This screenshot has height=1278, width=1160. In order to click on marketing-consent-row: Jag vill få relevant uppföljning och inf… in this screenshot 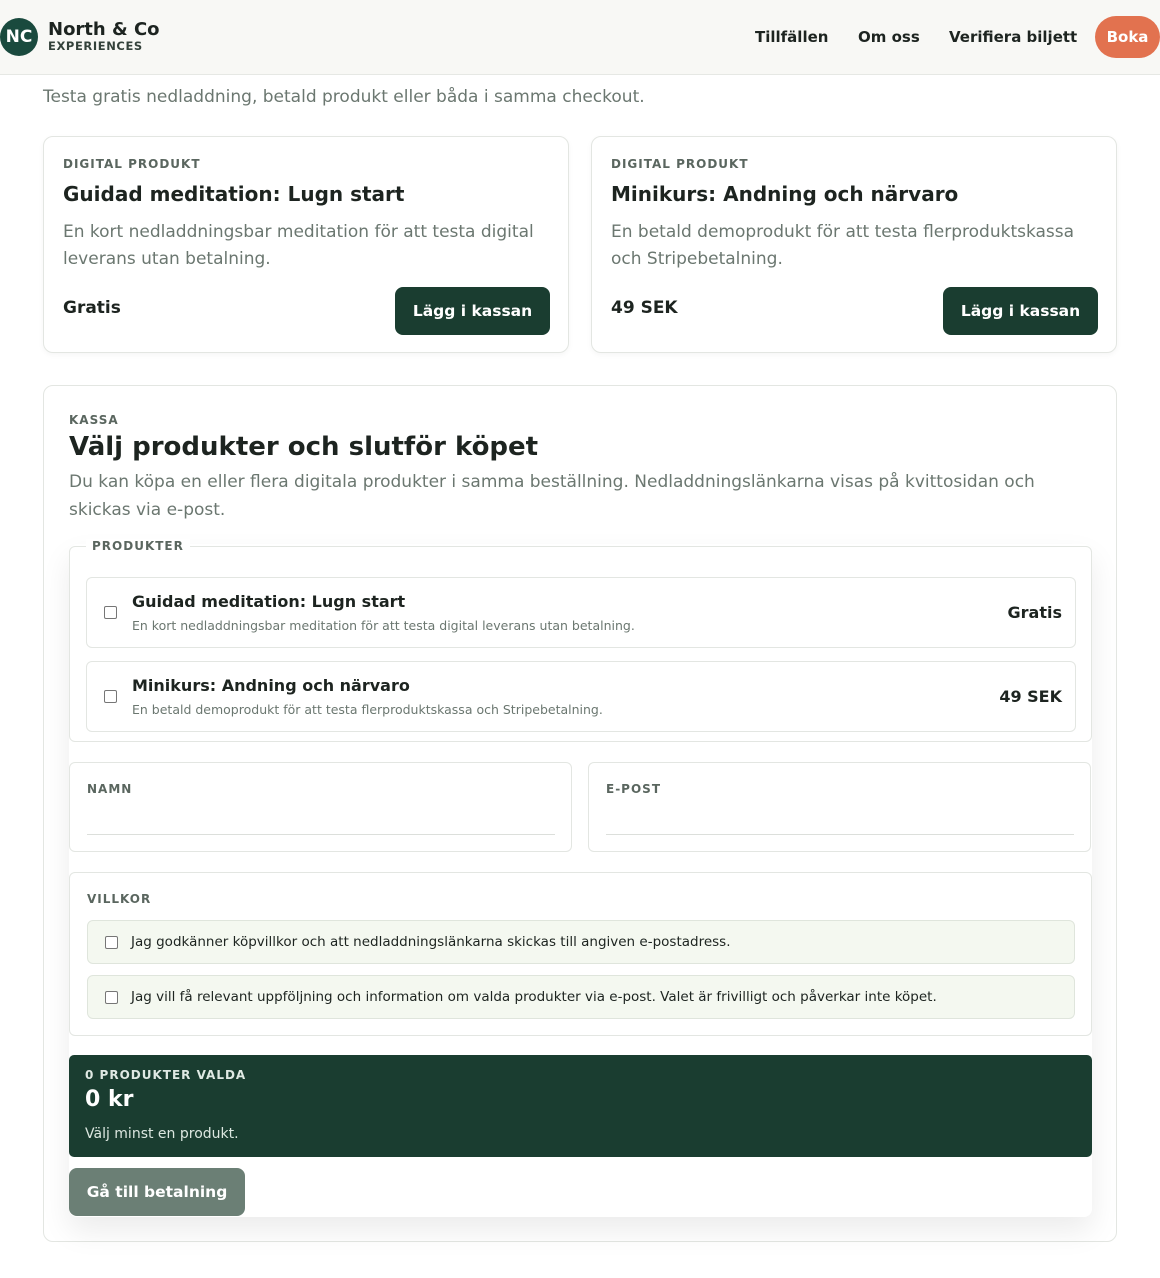, I will do `click(581, 997)`.